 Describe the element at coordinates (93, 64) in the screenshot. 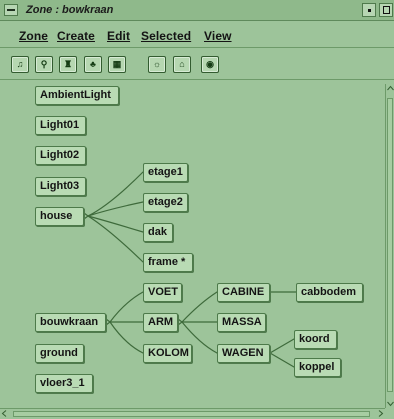

I see `tree-icon: ♣` at that location.